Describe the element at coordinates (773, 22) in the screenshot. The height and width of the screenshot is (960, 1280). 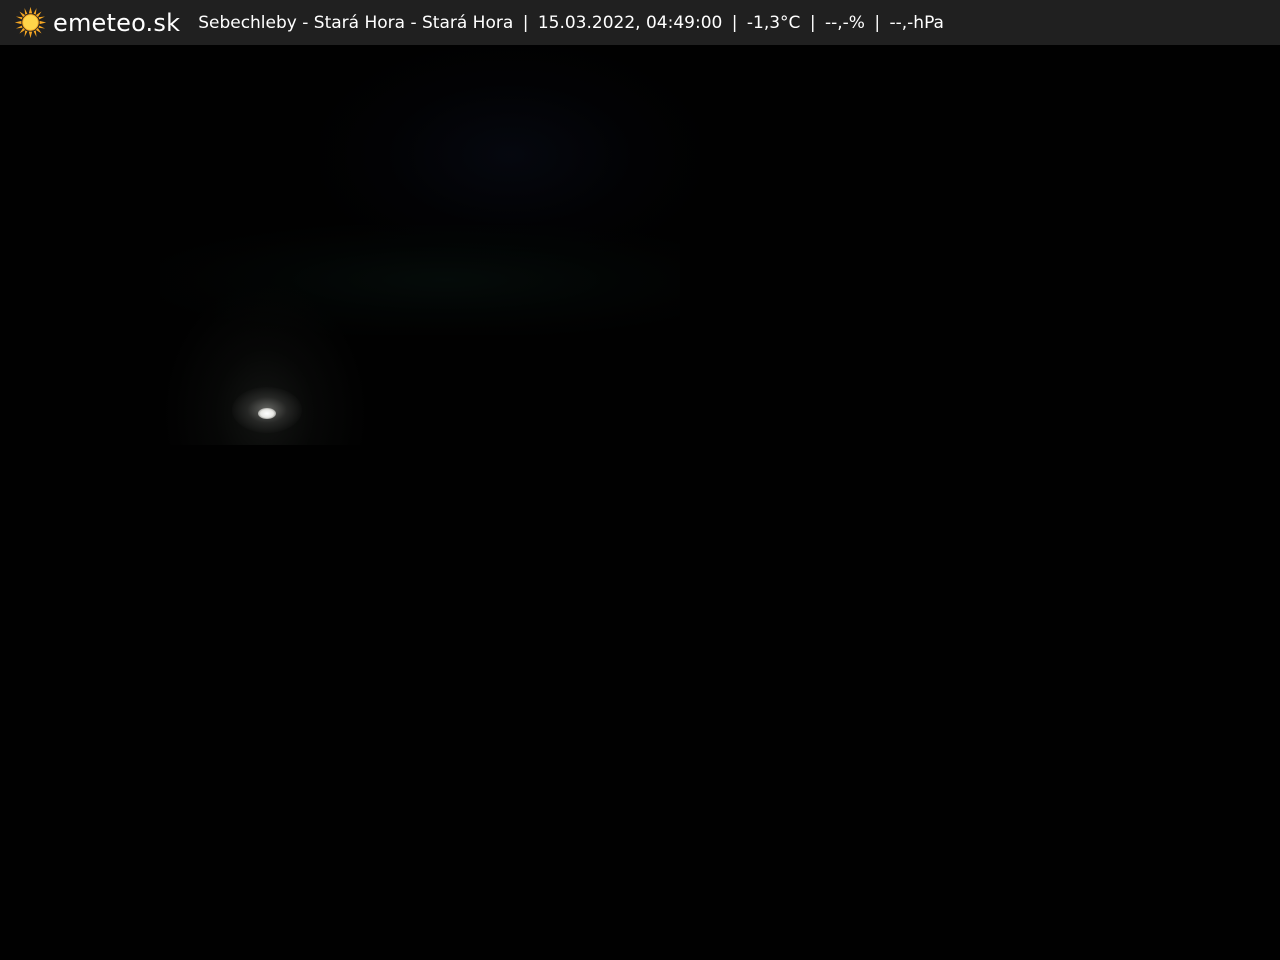
I see `temperature-value: -1,3°C` at that location.